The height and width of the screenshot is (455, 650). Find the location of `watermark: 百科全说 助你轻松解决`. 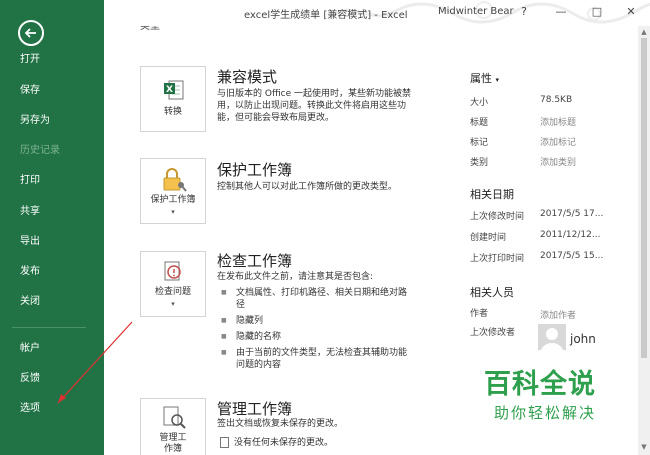

watermark: 百科全说 助你轻松解决 is located at coordinates (545, 392).